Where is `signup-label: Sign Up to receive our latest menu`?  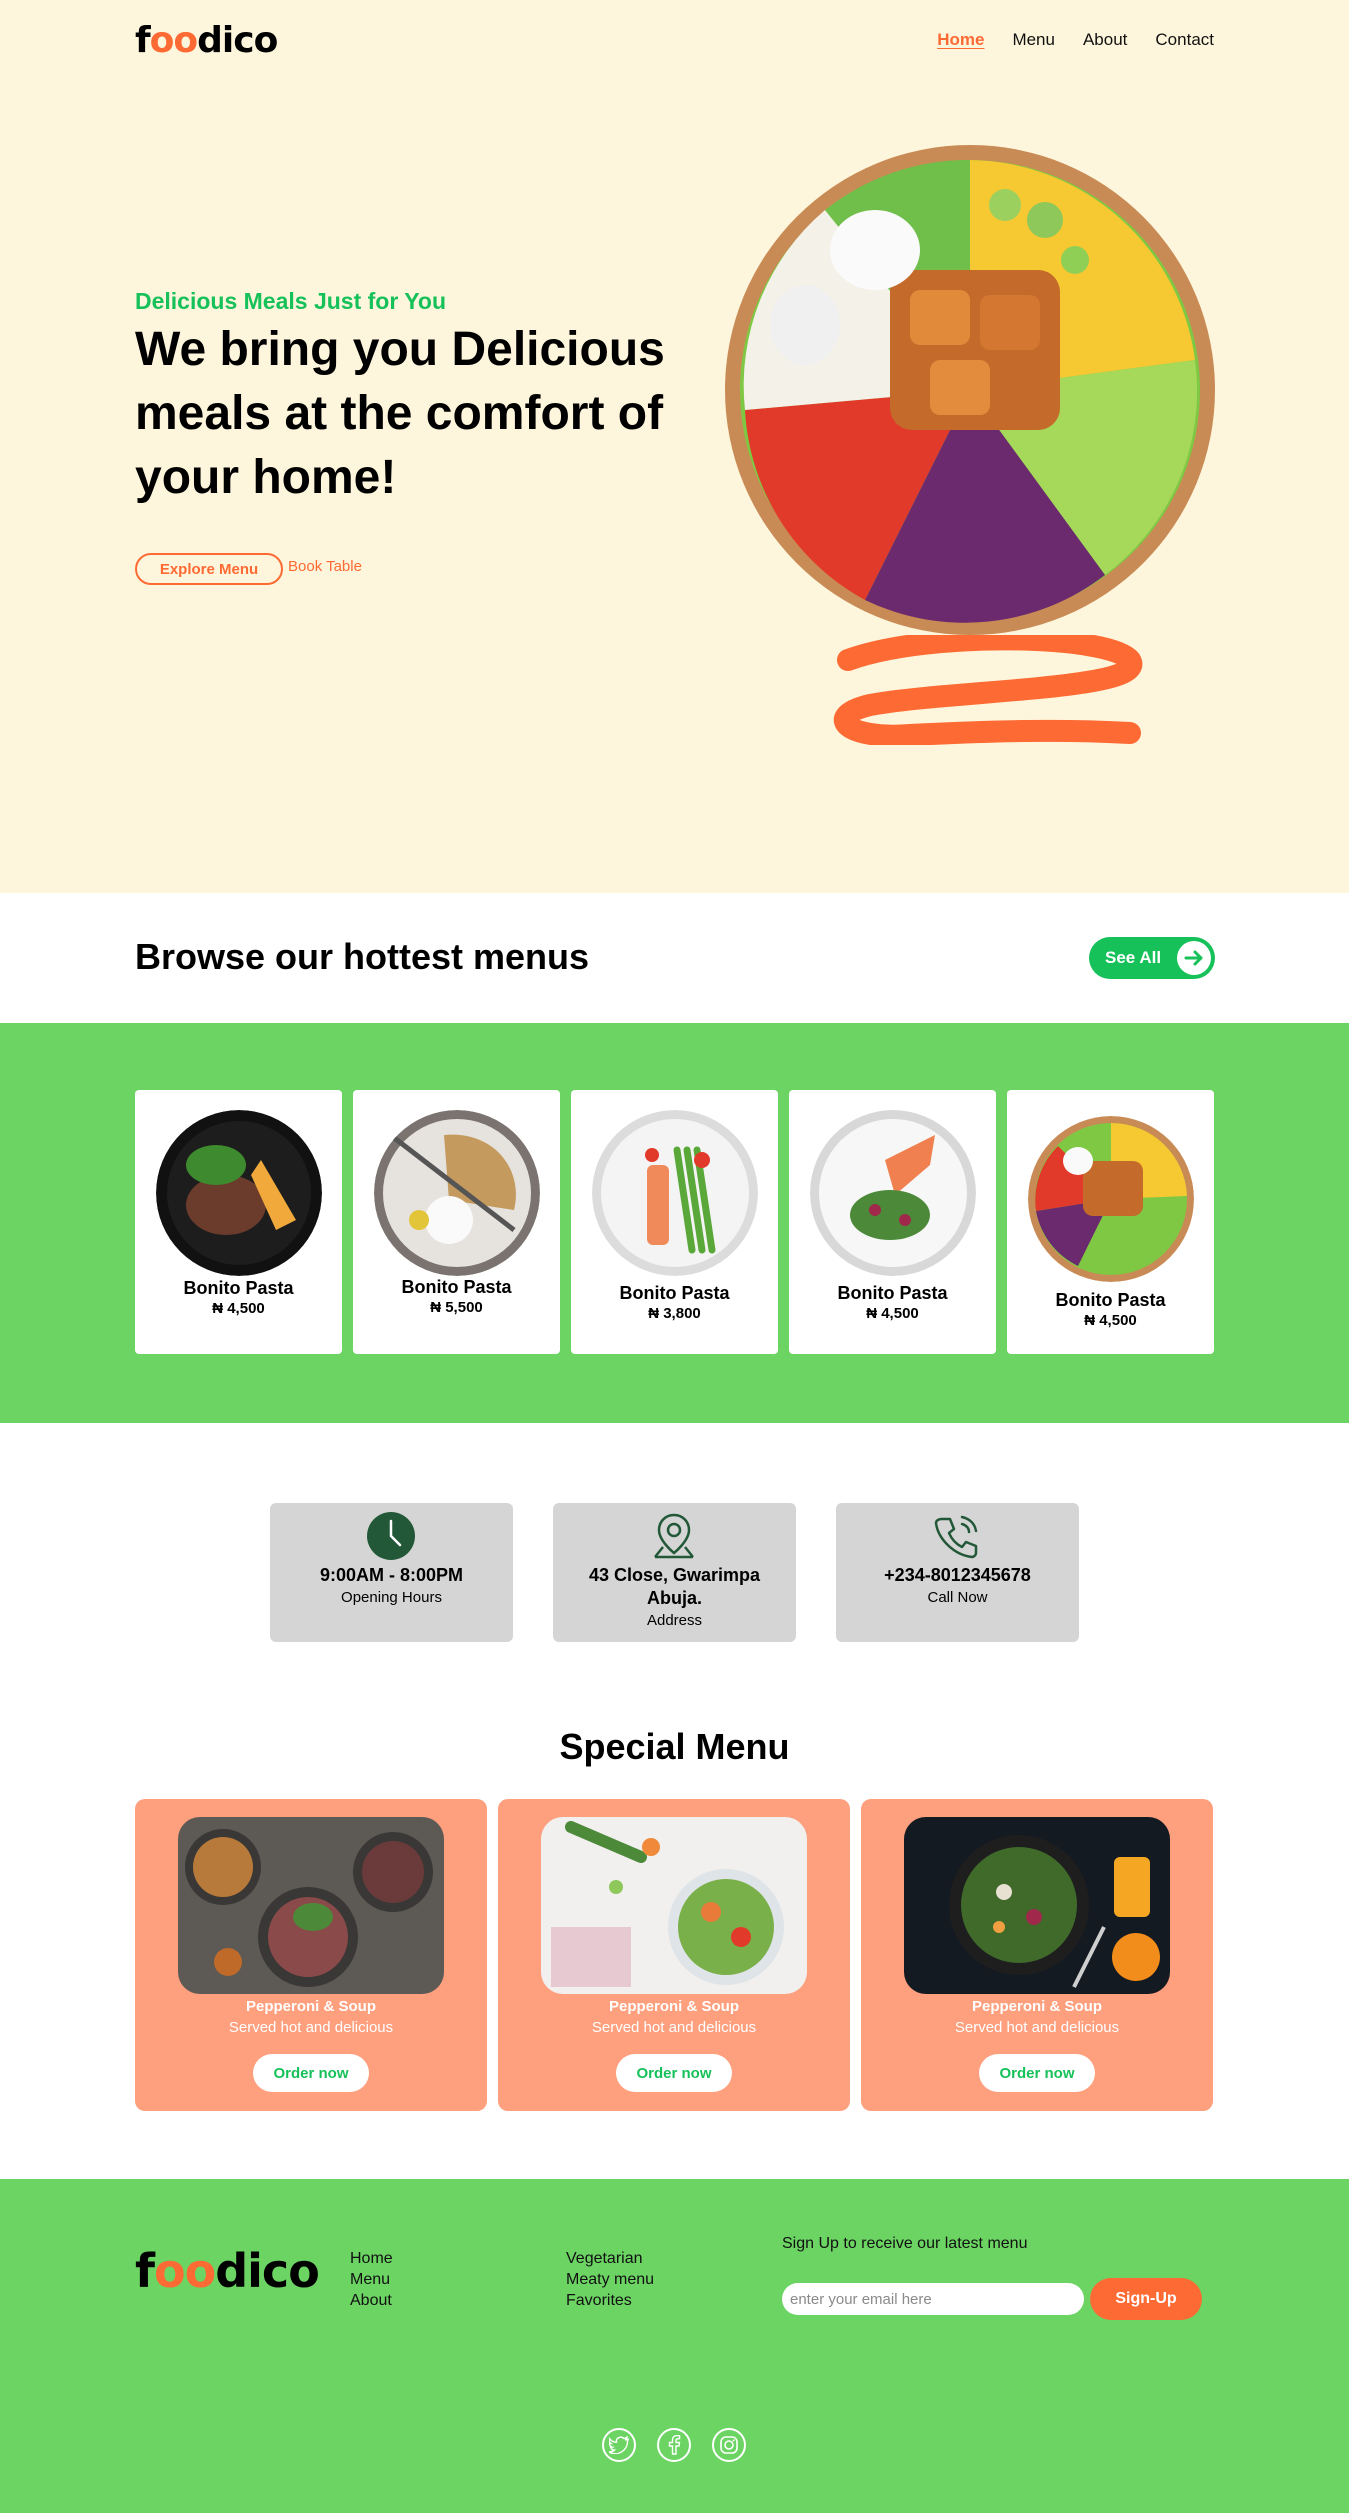
signup-label: Sign Up to receive our latest menu is located at coordinates (905, 2243).